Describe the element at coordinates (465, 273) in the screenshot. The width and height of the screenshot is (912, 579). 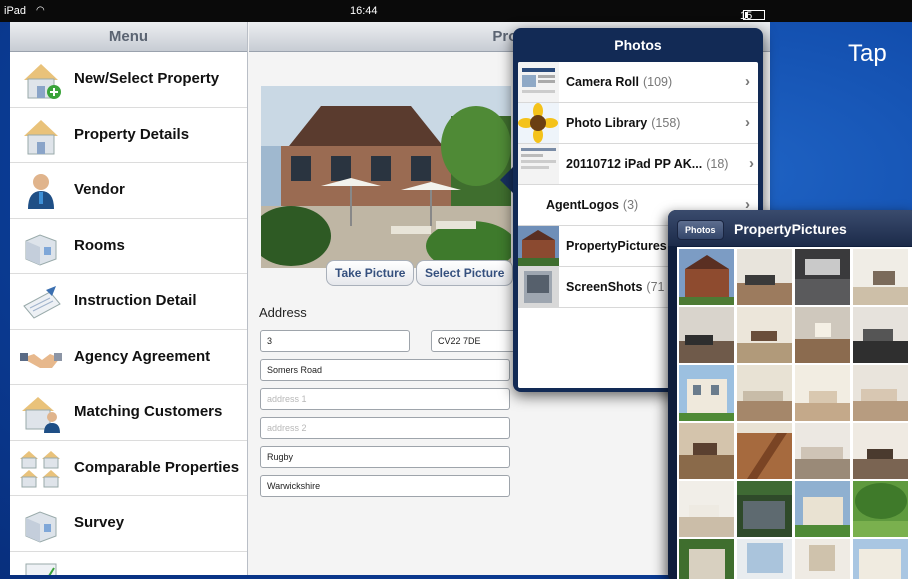
I see `select-picture-button: Select Picture` at that location.